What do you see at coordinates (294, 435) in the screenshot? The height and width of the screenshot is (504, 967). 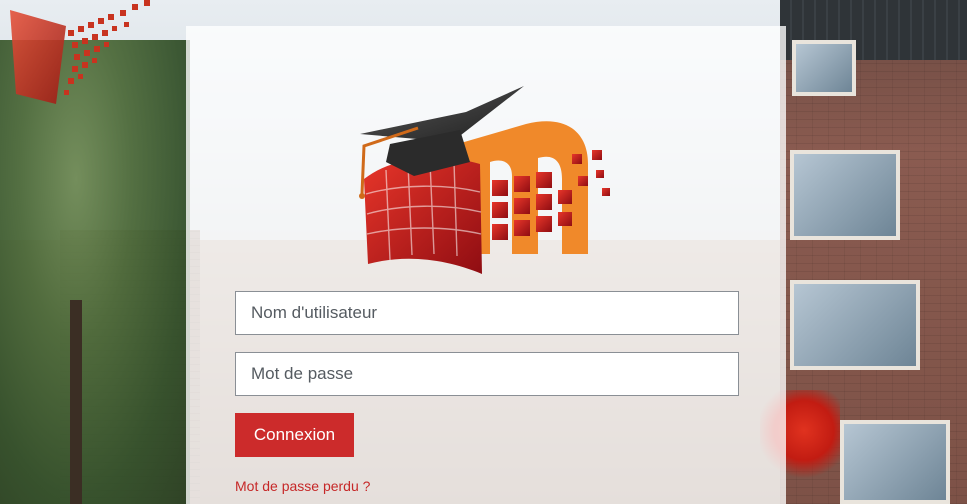 I see `login-button: Connexion` at bounding box center [294, 435].